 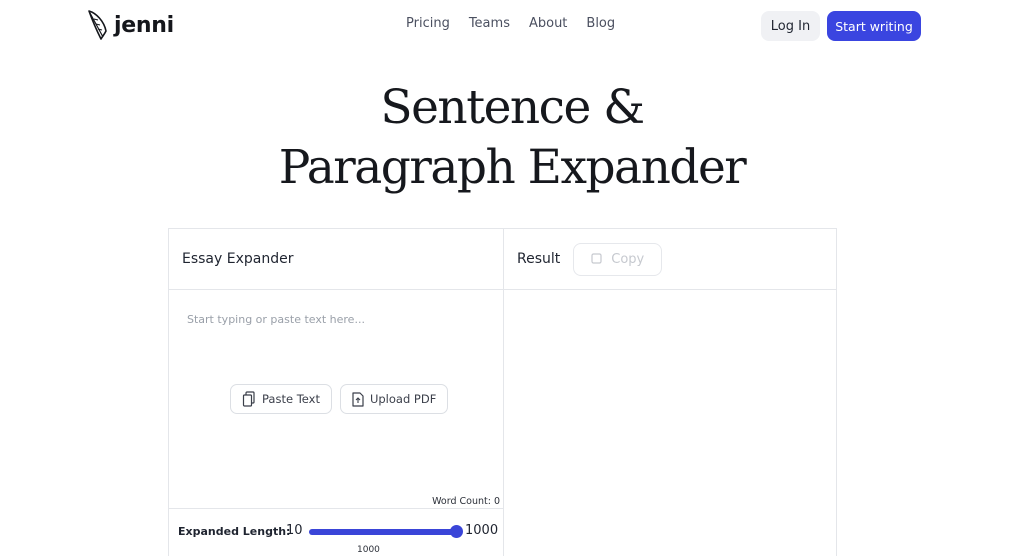 I want to click on result-panel-title: Result, so click(x=539, y=259).